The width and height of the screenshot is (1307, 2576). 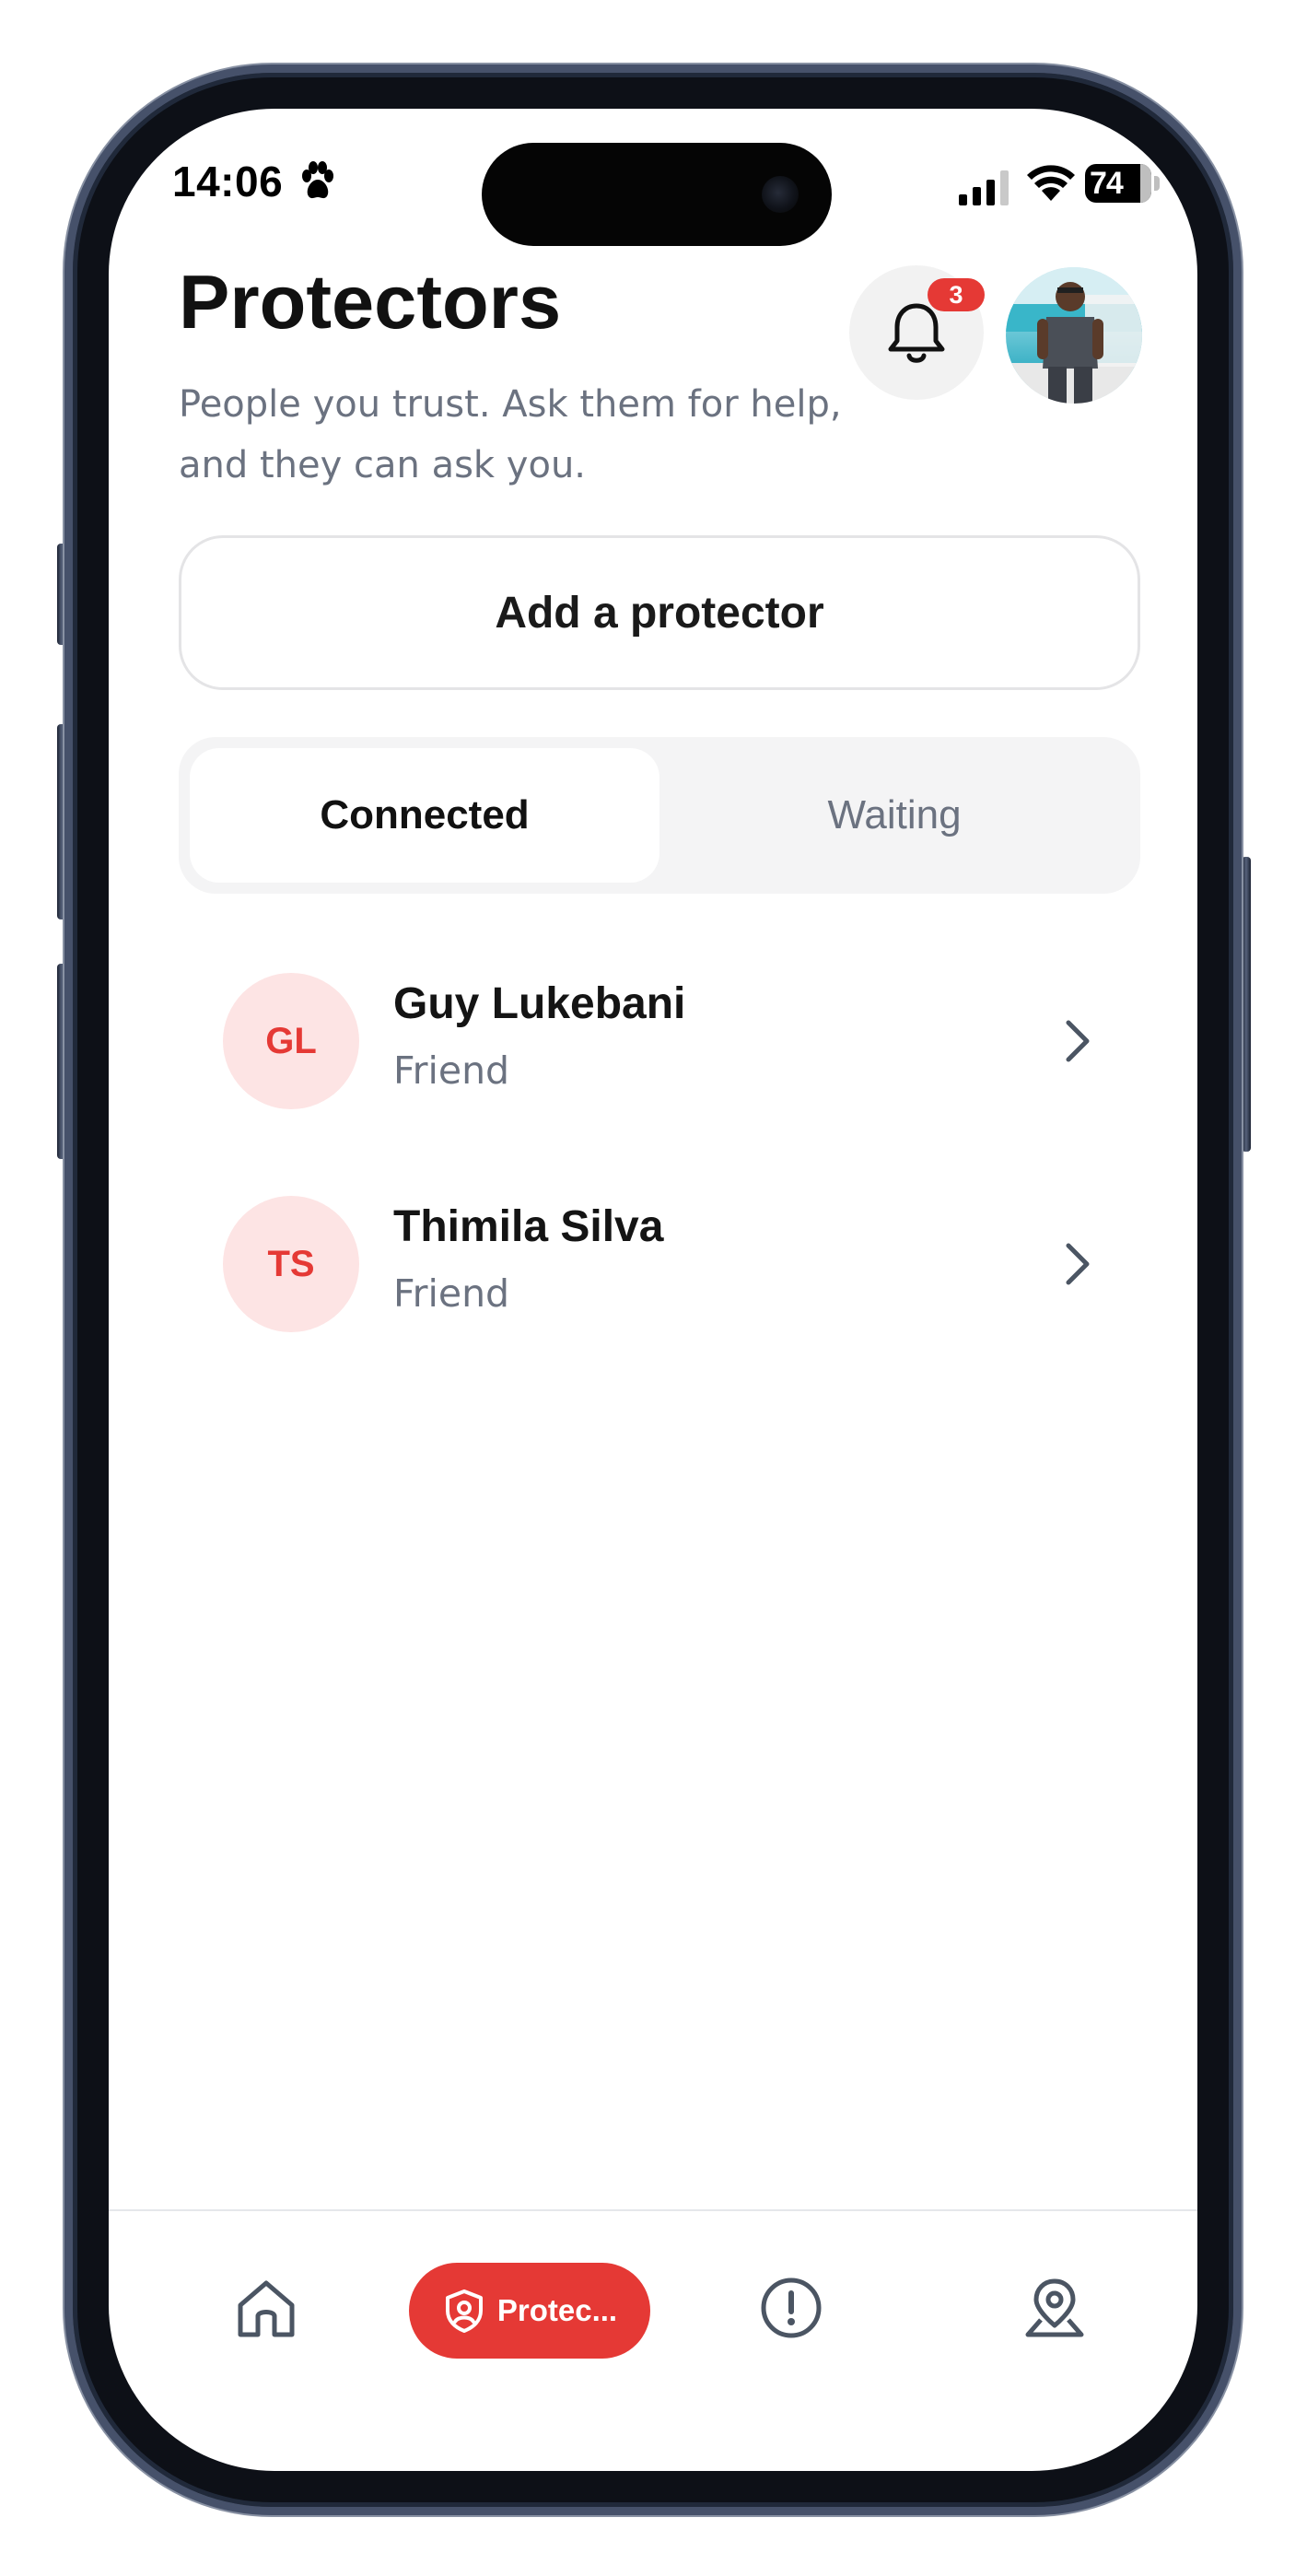 What do you see at coordinates (657, 195) in the screenshot?
I see `dynamic-island` at bounding box center [657, 195].